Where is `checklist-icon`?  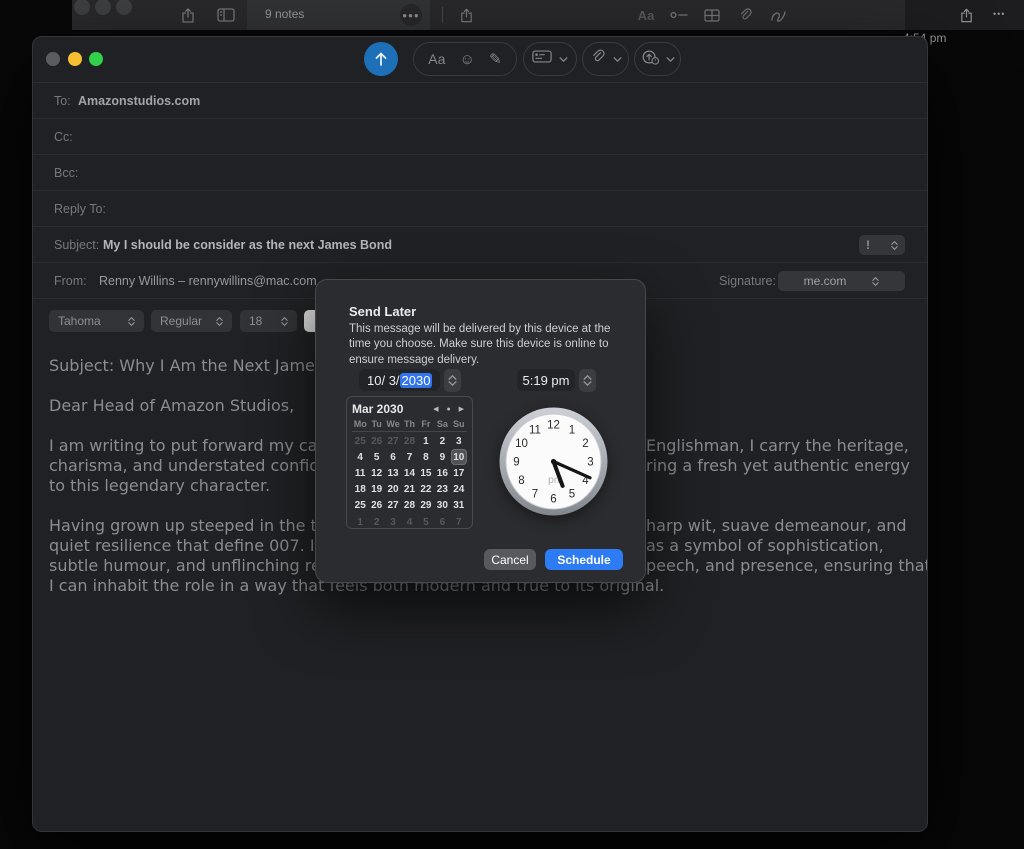
checklist-icon is located at coordinates (679, 15).